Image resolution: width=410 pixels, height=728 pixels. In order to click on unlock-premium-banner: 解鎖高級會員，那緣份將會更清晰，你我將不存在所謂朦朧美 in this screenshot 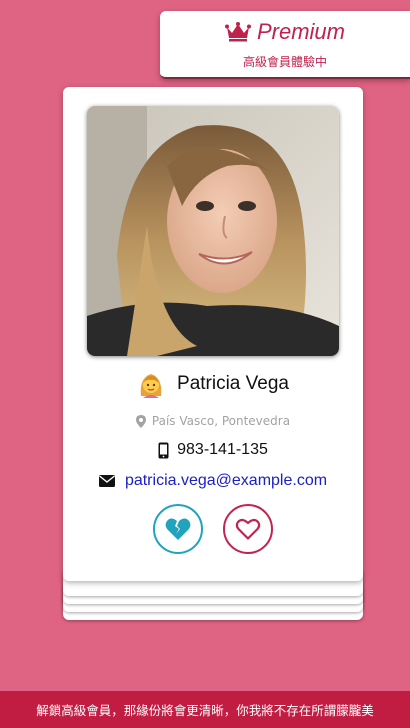, I will do `click(205, 709)`.